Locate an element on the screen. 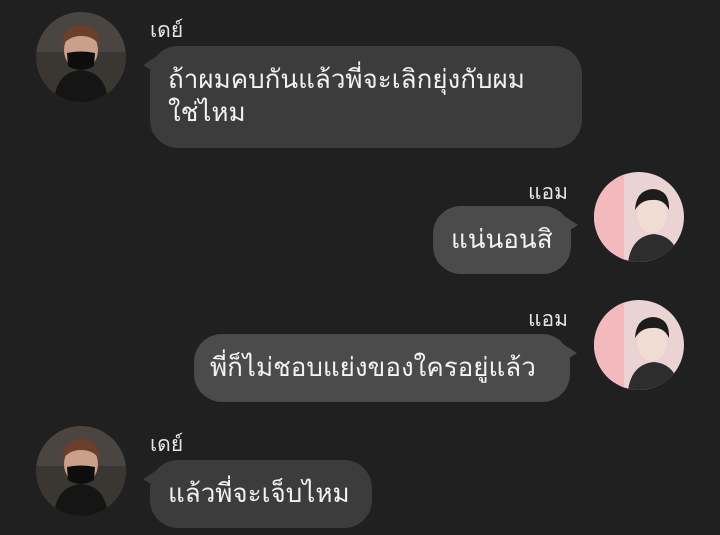 This screenshot has height=535, width=720. message-bubble: แล้วพี่จะเจ็บไหม is located at coordinates (257, 494).